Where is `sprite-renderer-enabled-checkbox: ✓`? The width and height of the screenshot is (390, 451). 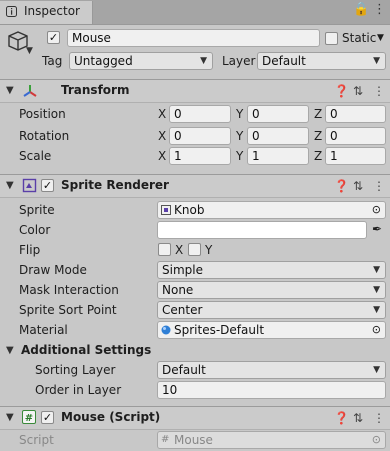 sprite-renderer-enabled-checkbox: ✓ is located at coordinates (47, 185).